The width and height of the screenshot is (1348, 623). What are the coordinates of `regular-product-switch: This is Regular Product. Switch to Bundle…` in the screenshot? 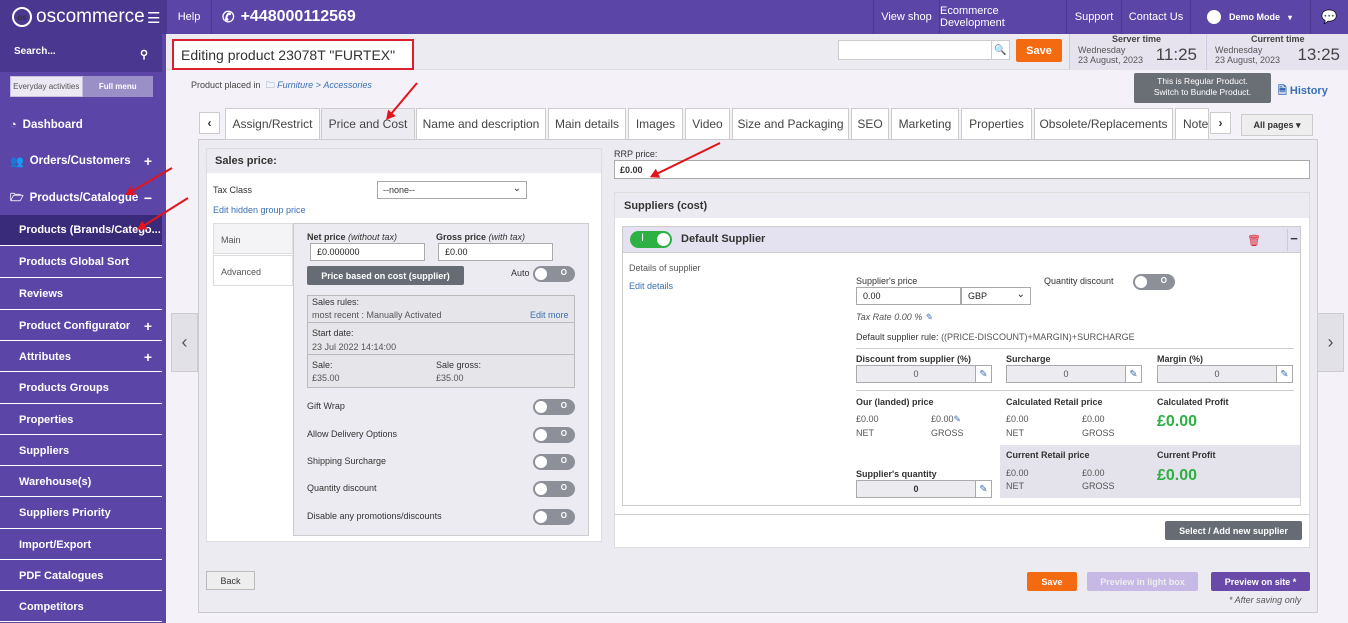 It's located at (1202, 88).